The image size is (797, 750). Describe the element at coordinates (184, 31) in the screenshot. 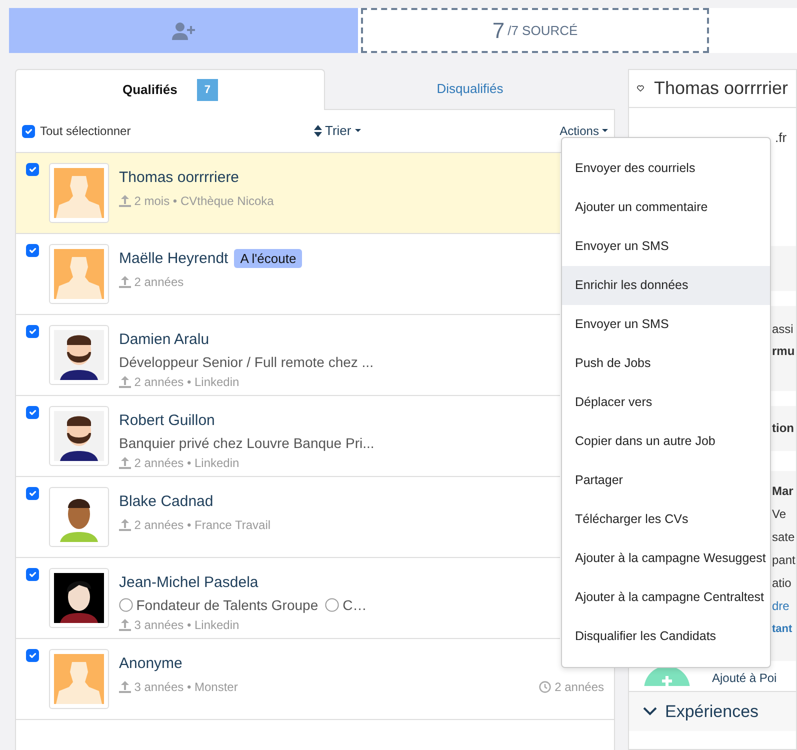

I see `add-user-icon` at that location.